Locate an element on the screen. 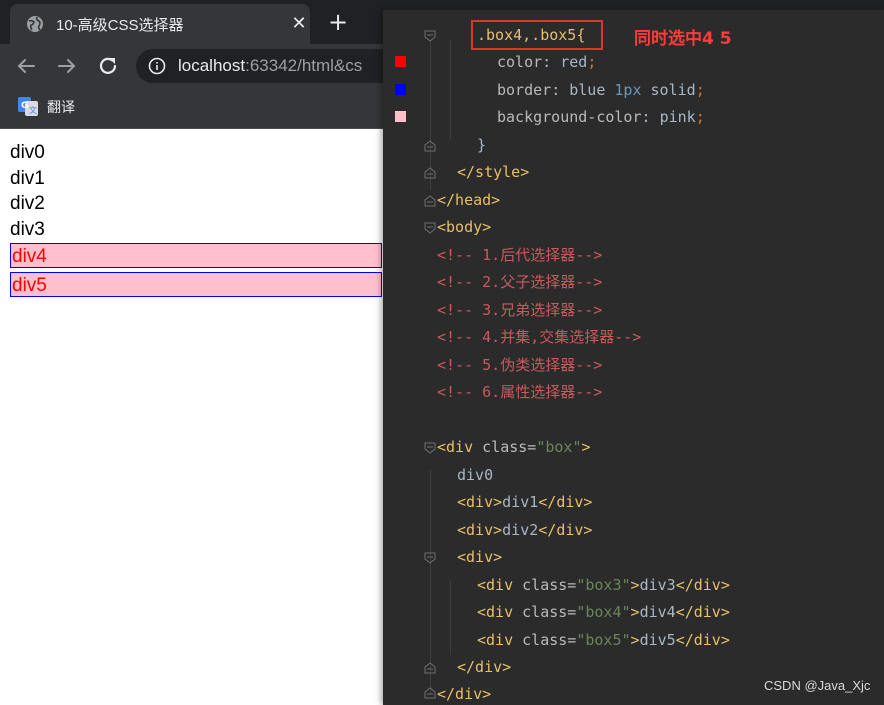  code-line-div-open: <div> is located at coordinates (479, 557).